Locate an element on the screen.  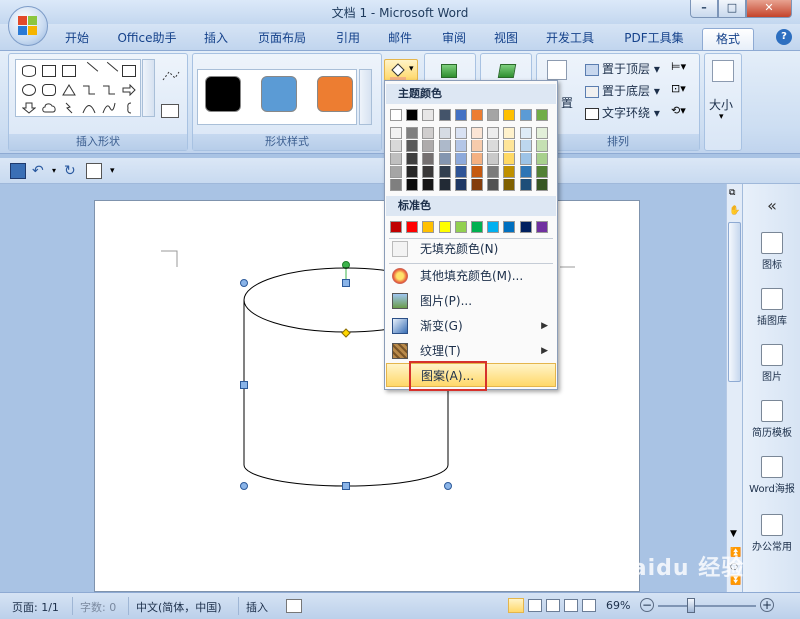
tab-mailings: 邮件 is located at coordinates (400, 39).